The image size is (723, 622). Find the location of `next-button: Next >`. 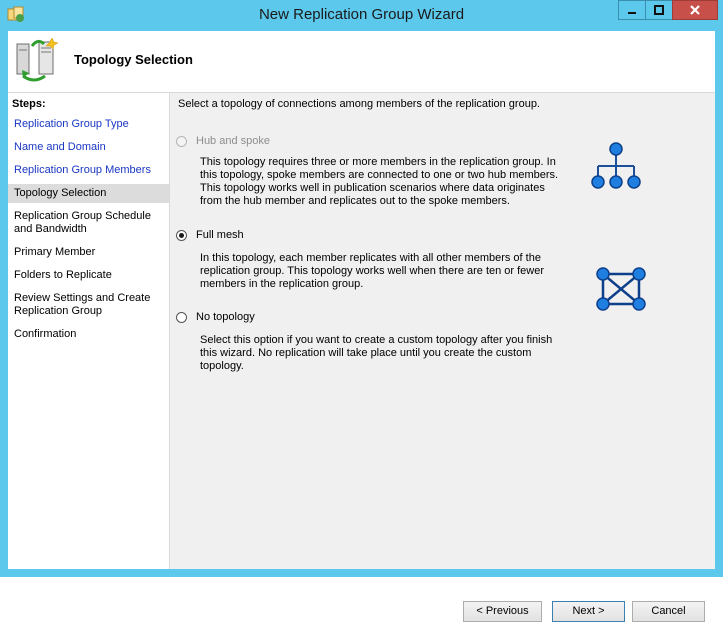

next-button: Next > is located at coordinates (588, 611).